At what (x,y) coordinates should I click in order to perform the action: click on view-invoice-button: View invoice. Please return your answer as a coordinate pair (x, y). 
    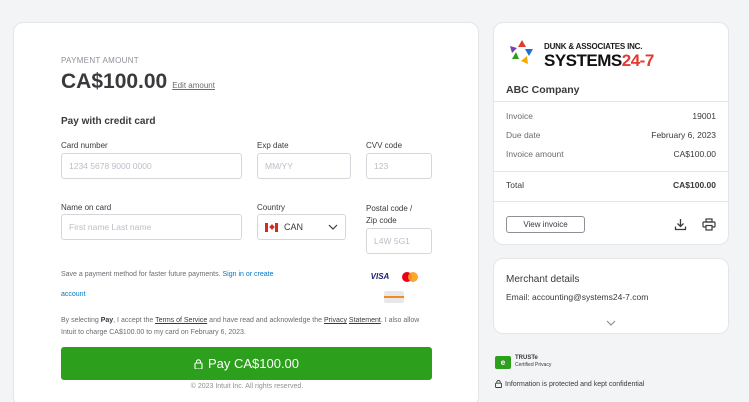
    Looking at the image, I should click on (545, 224).